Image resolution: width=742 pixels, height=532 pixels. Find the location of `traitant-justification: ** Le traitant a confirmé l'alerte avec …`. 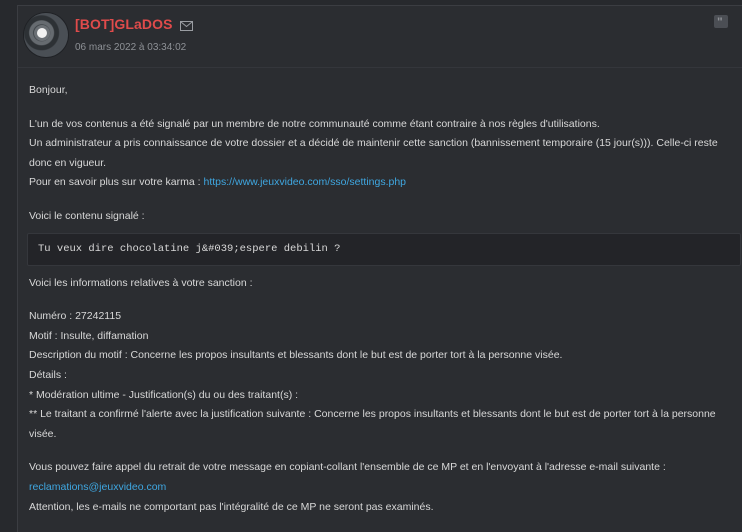

traitant-justification: ** Le traitant a confirmé l'alerte avec … is located at coordinates (372, 424).